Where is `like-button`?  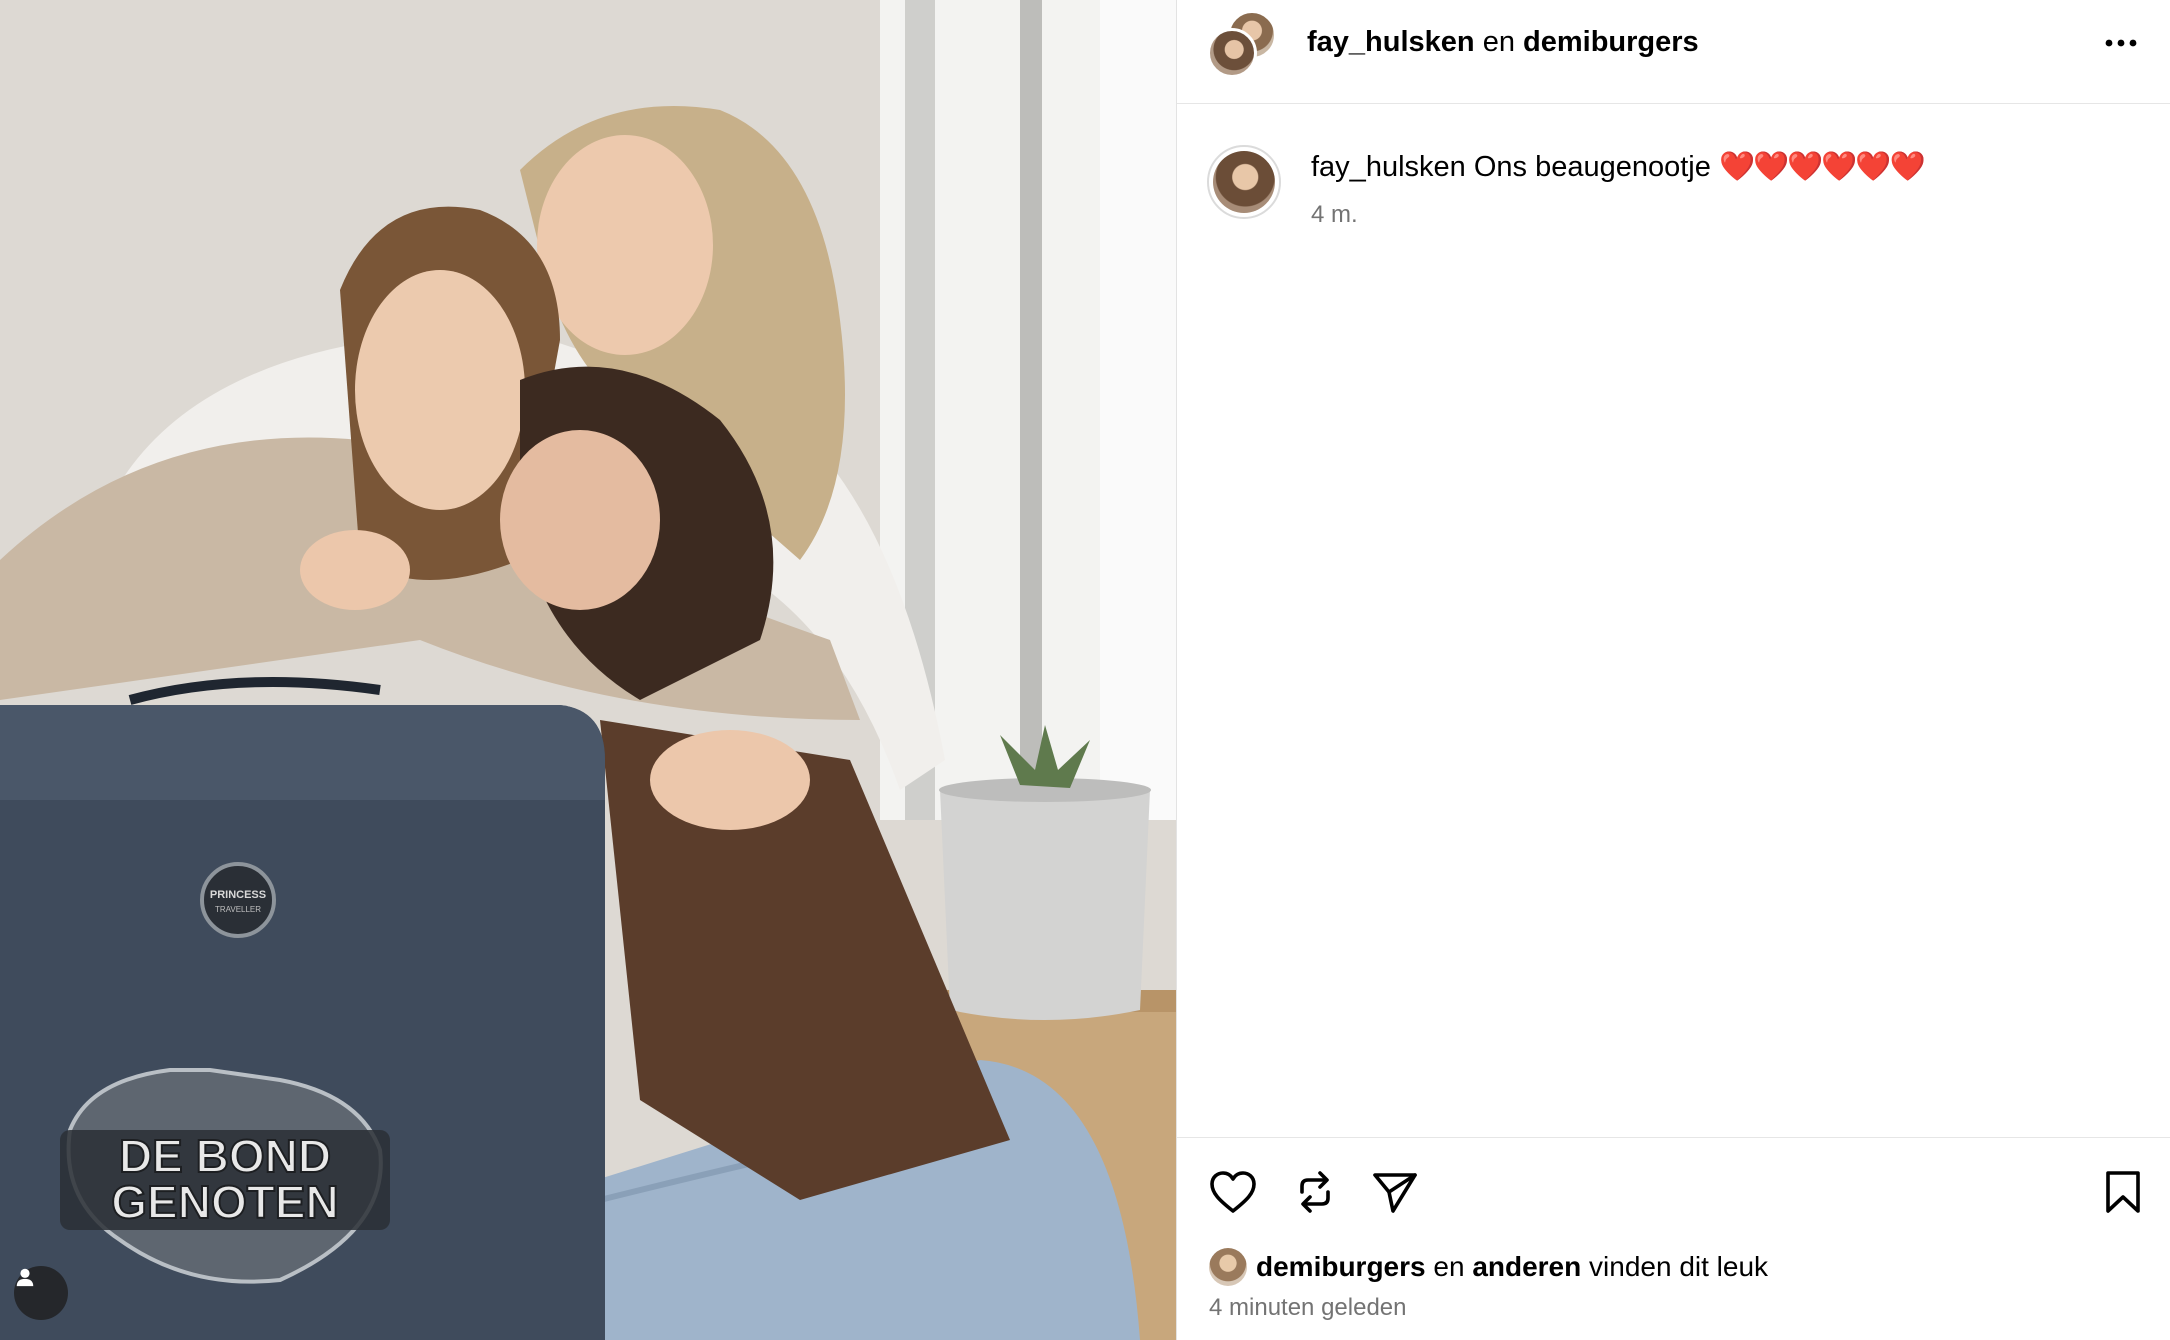
like-button is located at coordinates (1233, 1194).